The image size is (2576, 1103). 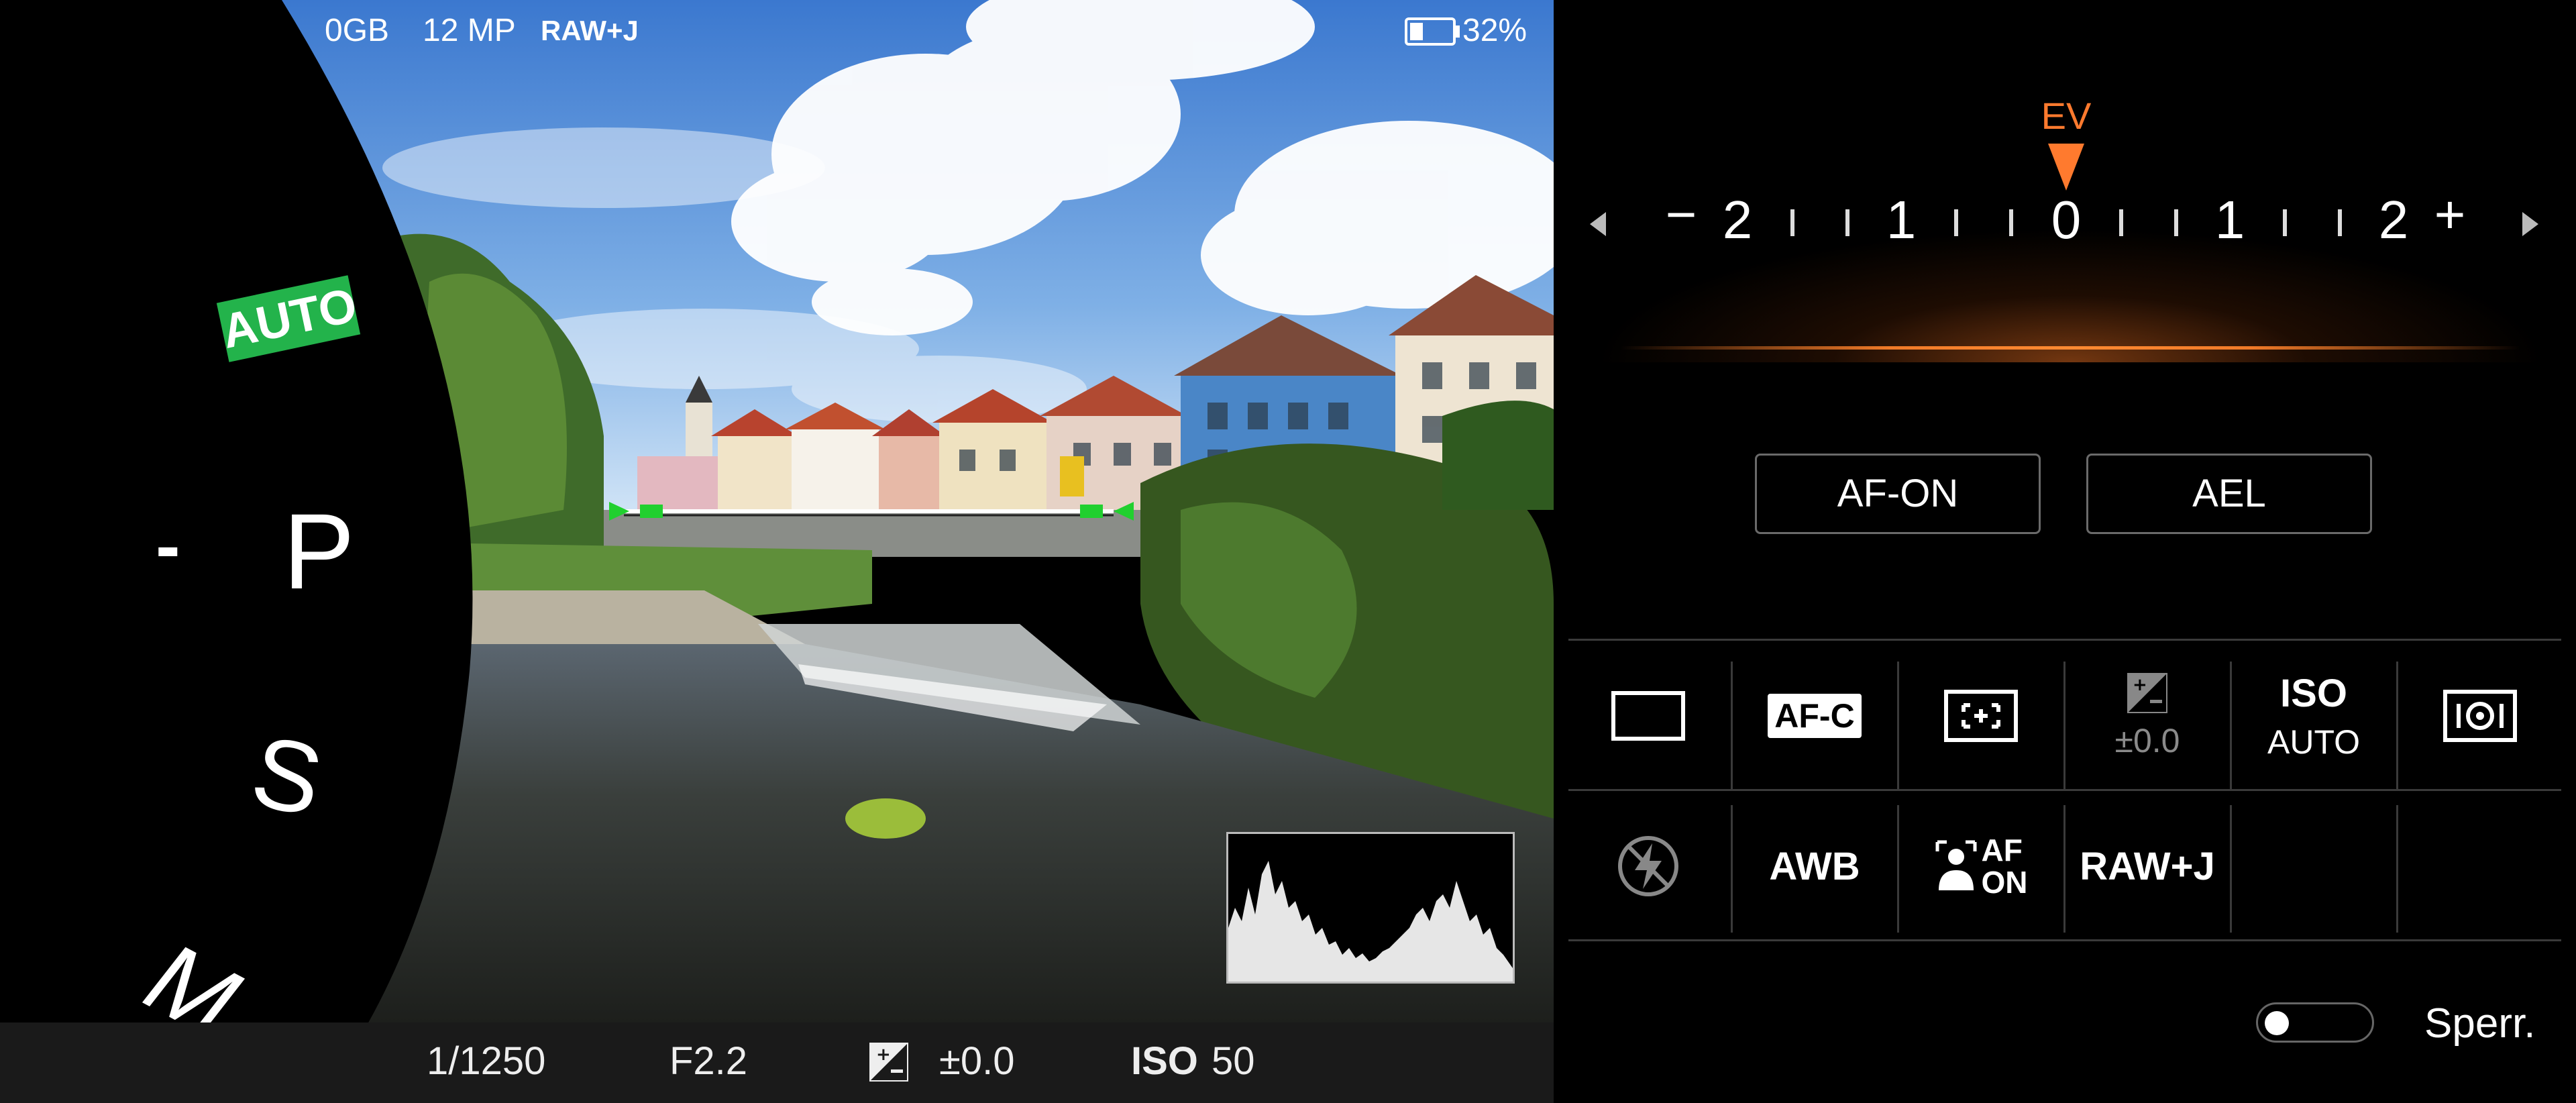 I want to click on ev-scale: − 2 1 0 1 2 +, so click(x=2065, y=188).